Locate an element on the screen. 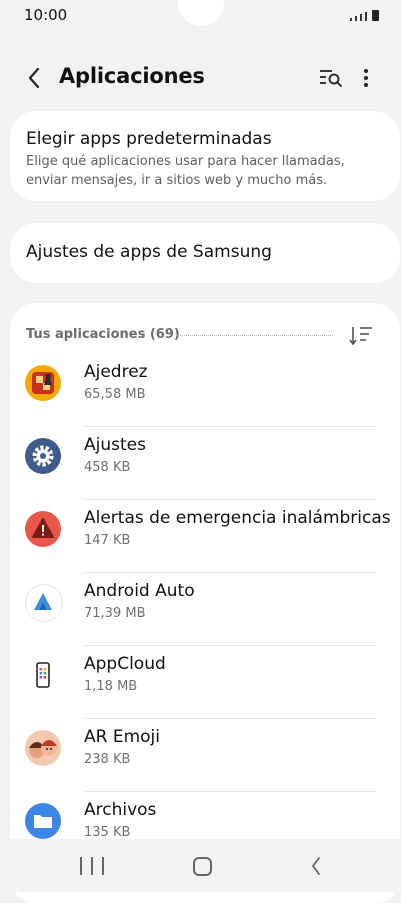  sort-button is located at coordinates (361, 336).